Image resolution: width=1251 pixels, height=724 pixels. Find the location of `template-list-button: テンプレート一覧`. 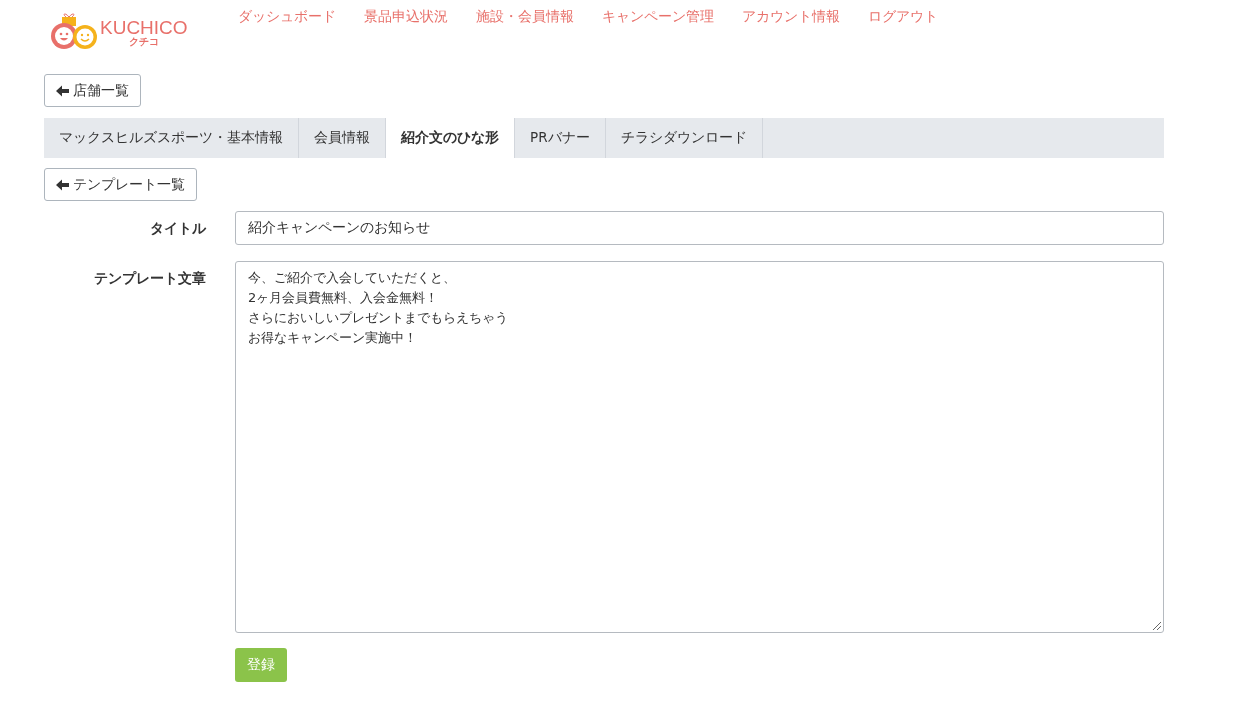

template-list-button: テンプレート一覧 is located at coordinates (120, 184).